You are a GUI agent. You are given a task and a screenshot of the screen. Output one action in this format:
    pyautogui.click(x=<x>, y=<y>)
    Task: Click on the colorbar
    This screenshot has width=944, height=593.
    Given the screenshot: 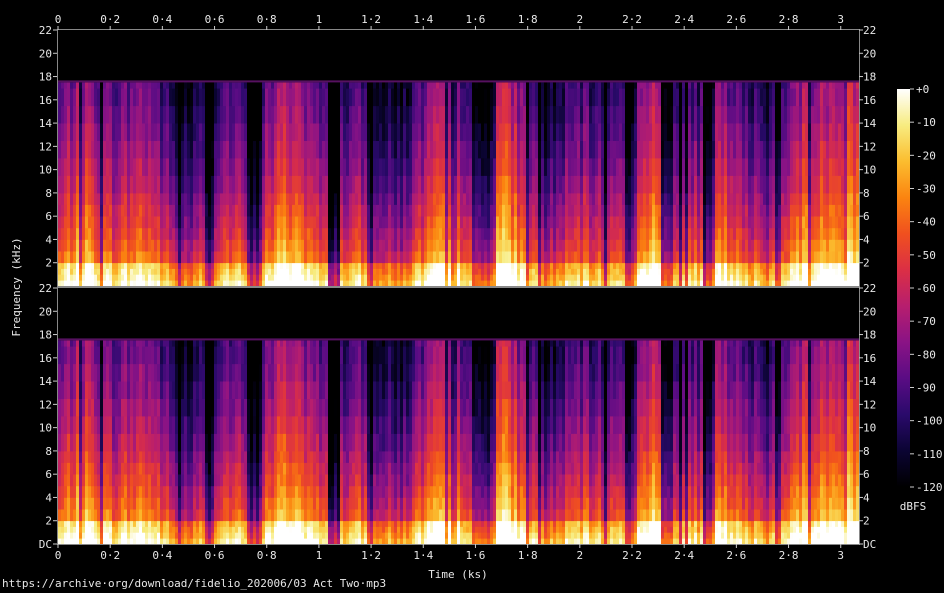 What is the action you would take?
    pyautogui.click(x=903, y=288)
    